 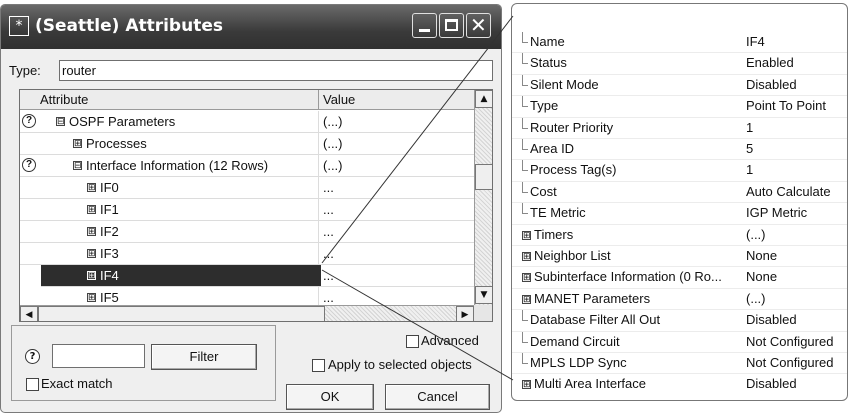 What do you see at coordinates (77, 383) in the screenshot?
I see `exact-match-label: Exact match` at bounding box center [77, 383].